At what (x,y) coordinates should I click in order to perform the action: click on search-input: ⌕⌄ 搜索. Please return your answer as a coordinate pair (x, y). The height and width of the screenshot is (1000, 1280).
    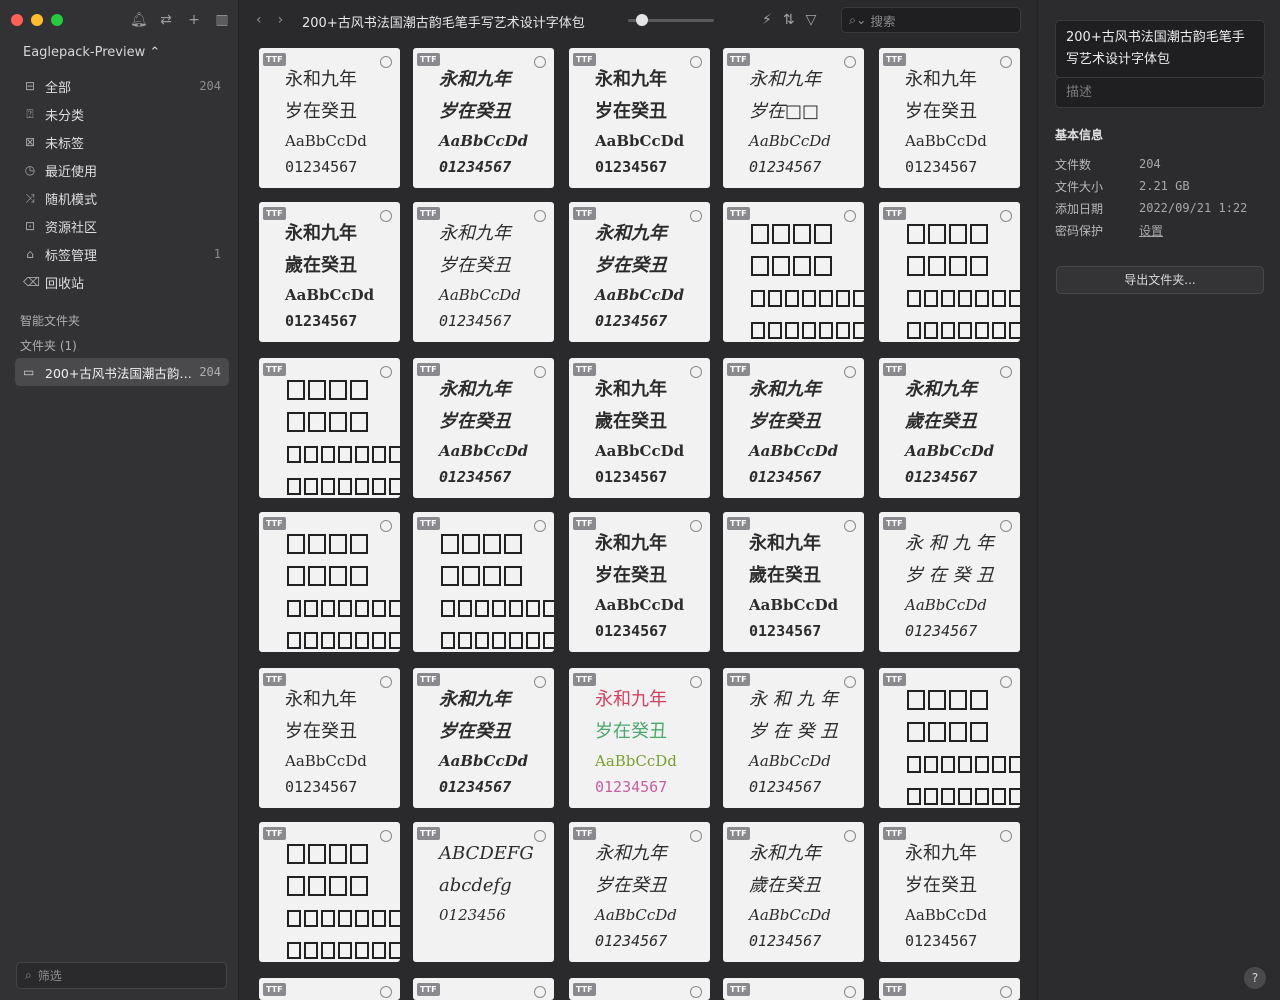
    Looking at the image, I should click on (931, 20).